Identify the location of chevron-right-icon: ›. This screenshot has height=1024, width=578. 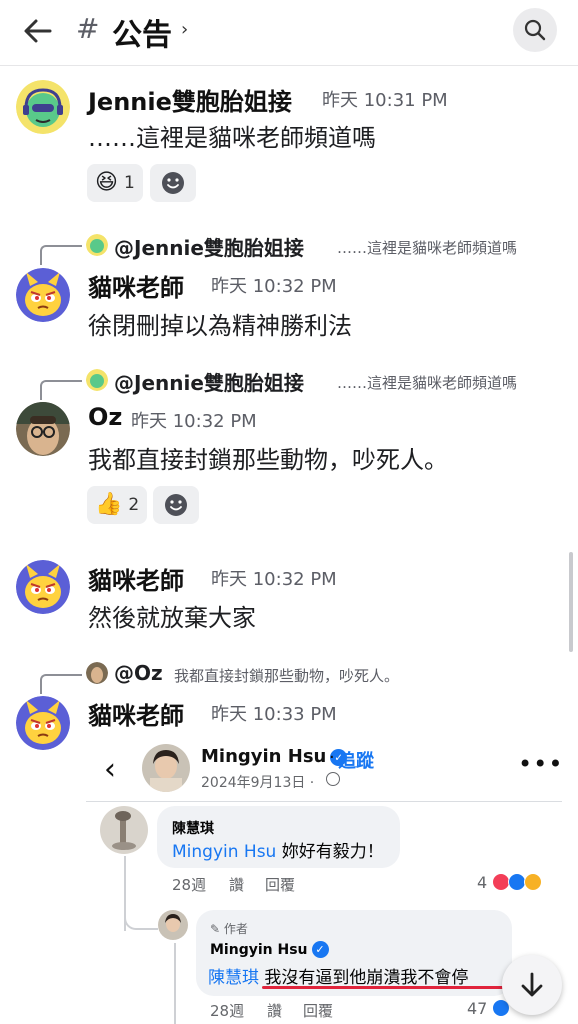
(184, 29).